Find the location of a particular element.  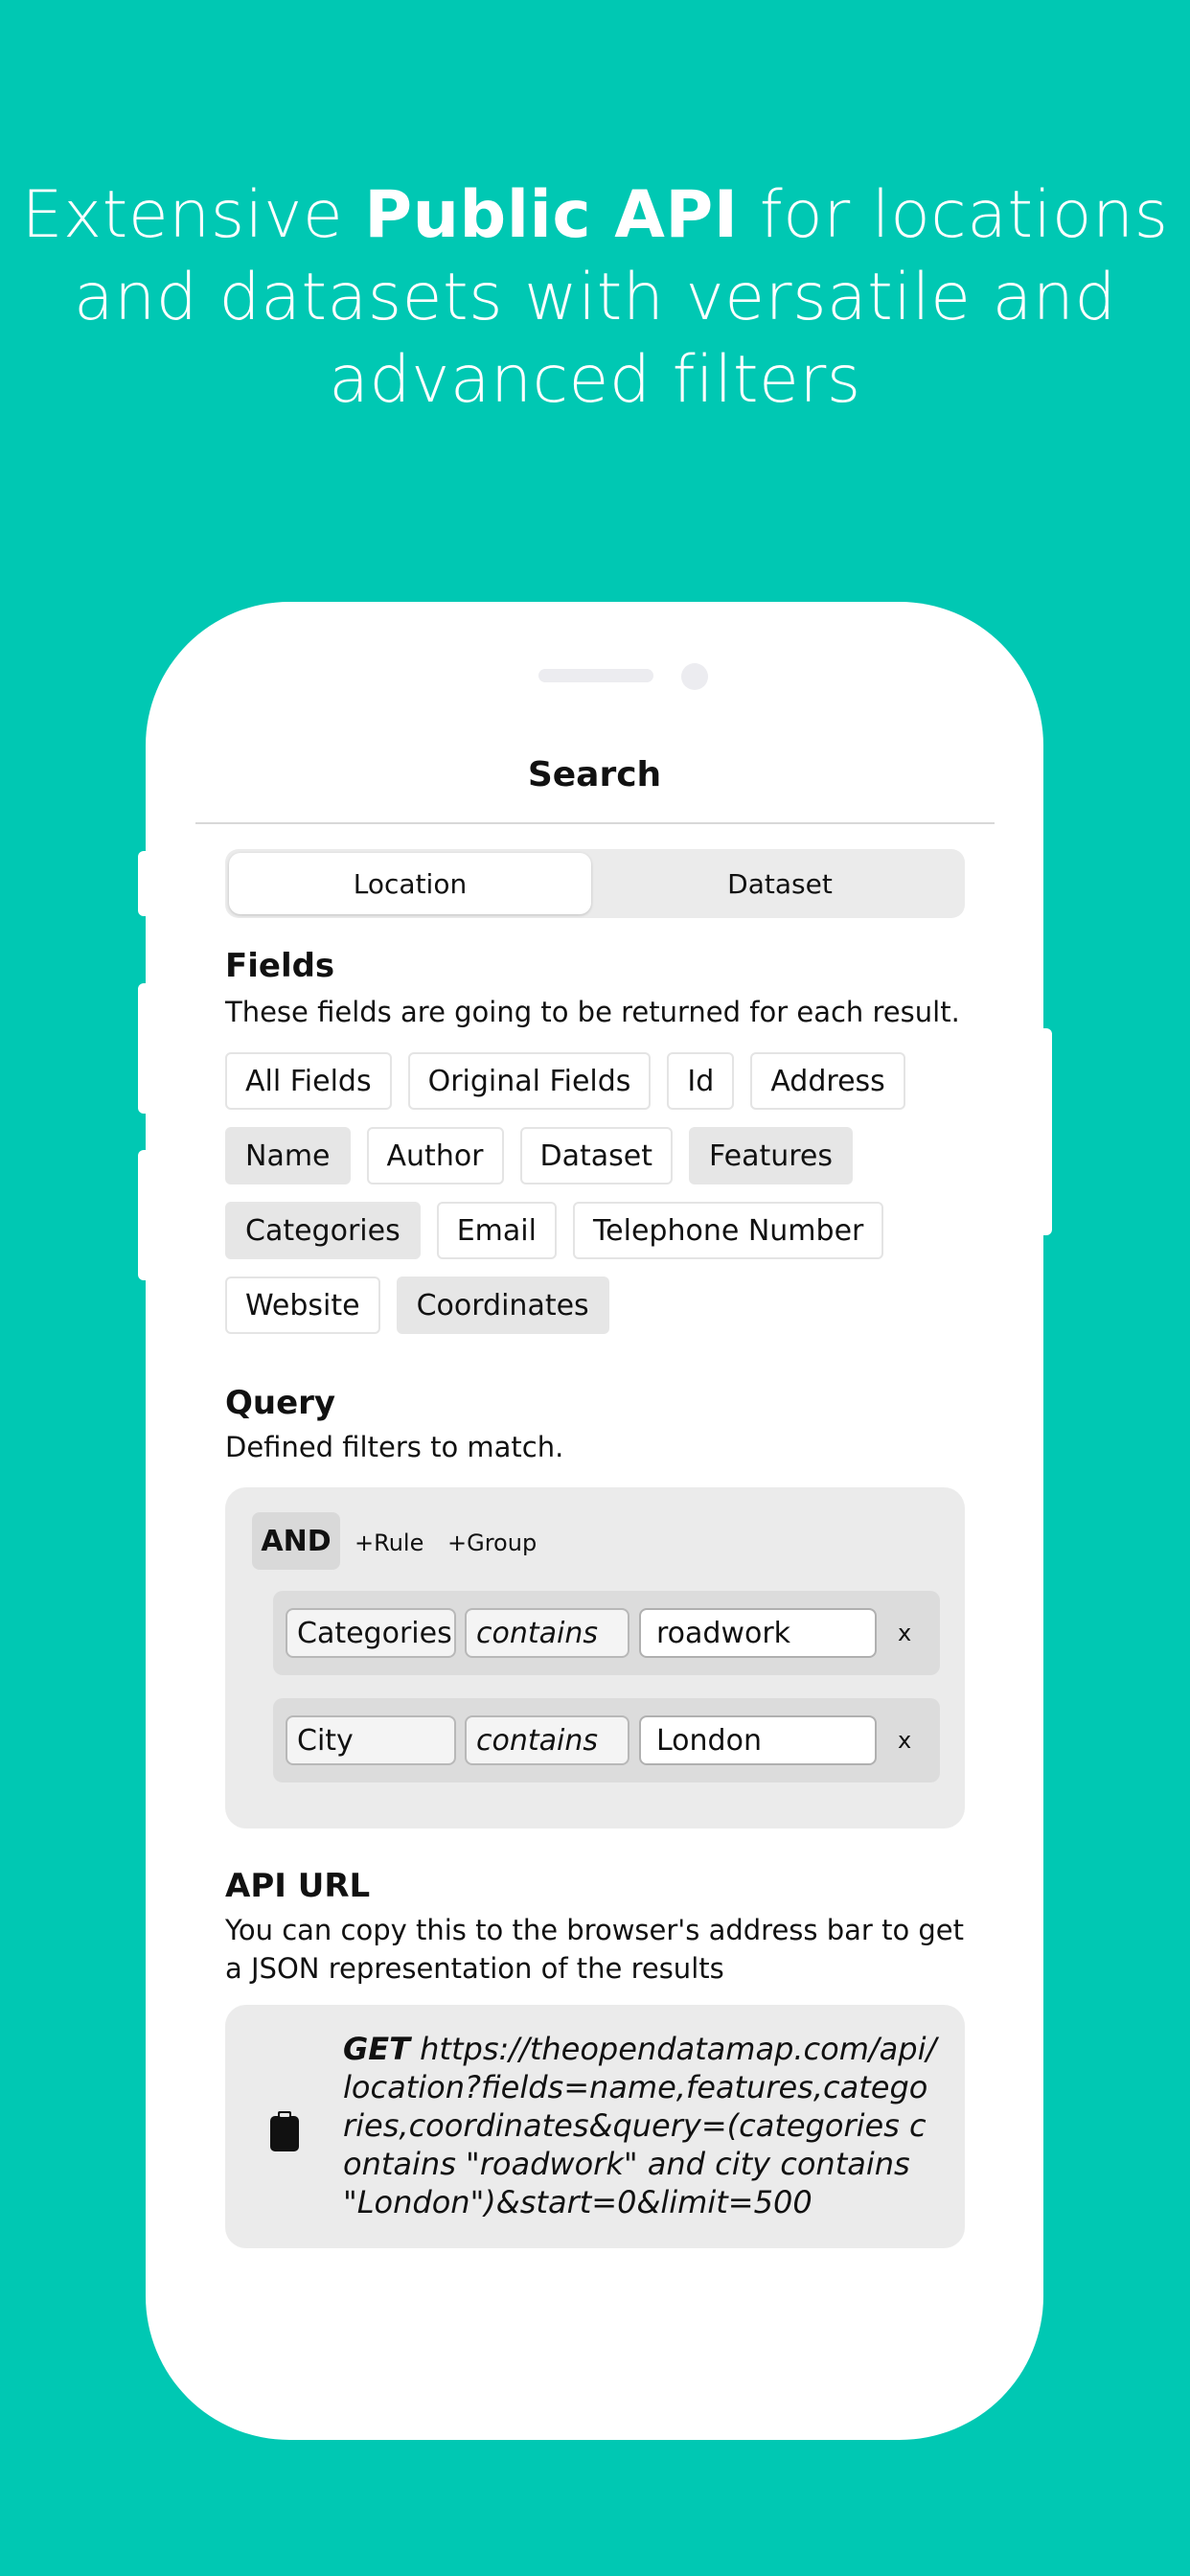

combinator-and-button: AND is located at coordinates (296, 1541).